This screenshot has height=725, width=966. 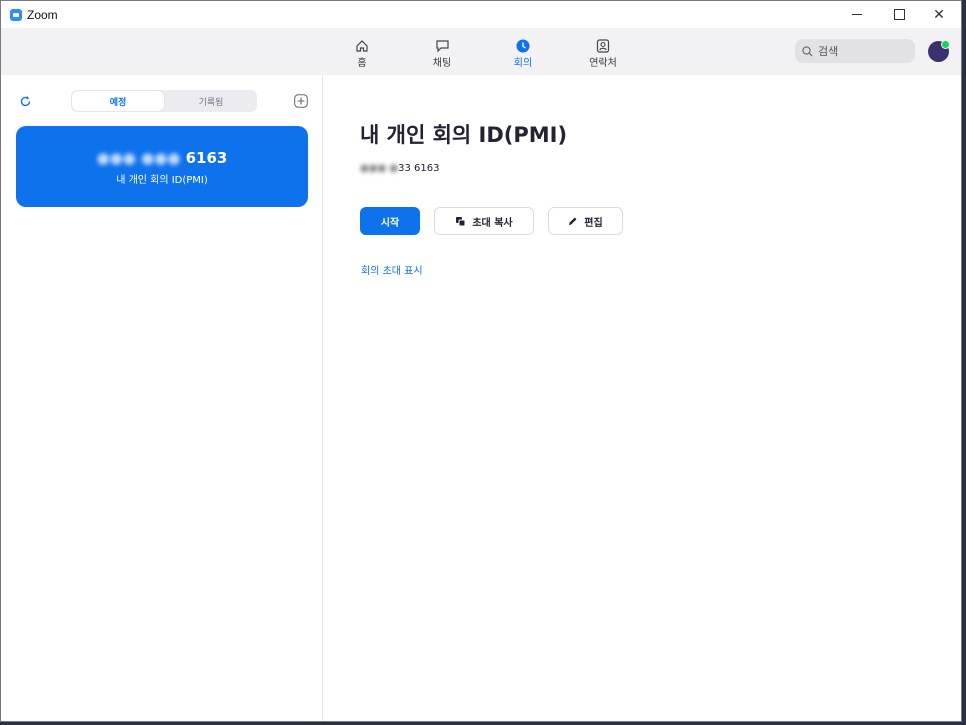 What do you see at coordinates (206, 158) in the screenshot?
I see `pmi-card-number-visible: 6163` at bounding box center [206, 158].